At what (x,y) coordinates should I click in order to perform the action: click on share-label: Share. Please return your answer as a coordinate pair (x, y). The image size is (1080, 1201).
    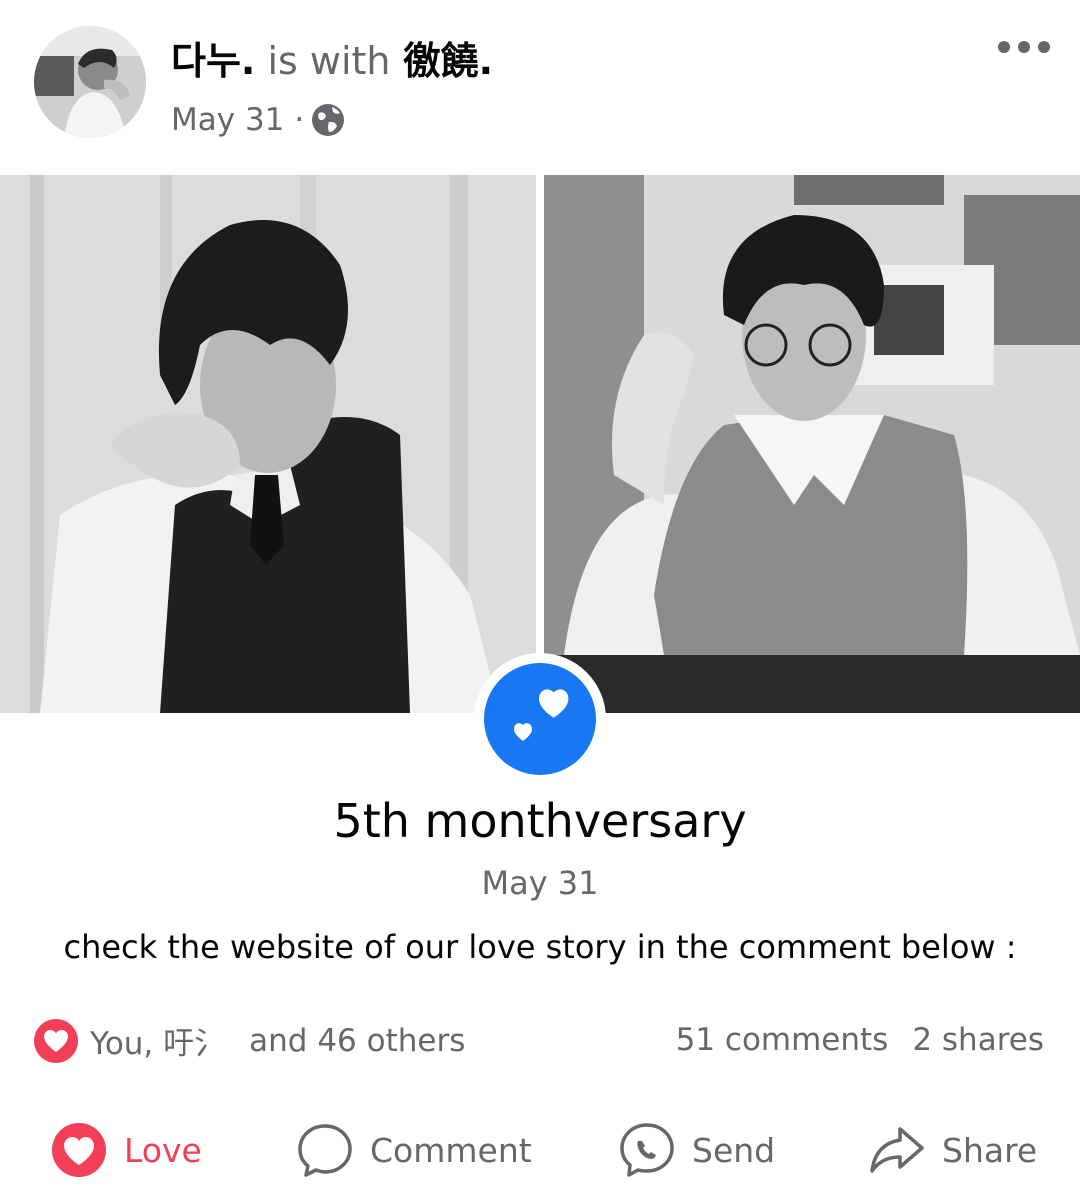
    Looking at the image, I should click on (990, 1150).